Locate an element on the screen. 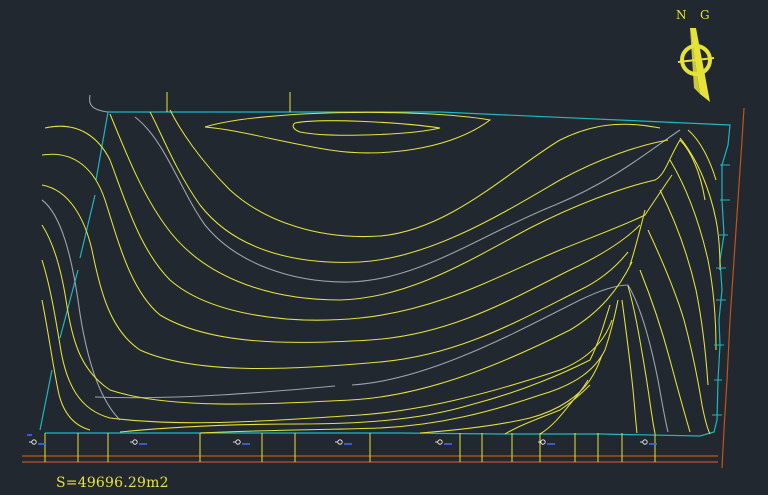  survey-markers is located at coordinates (342, 439).